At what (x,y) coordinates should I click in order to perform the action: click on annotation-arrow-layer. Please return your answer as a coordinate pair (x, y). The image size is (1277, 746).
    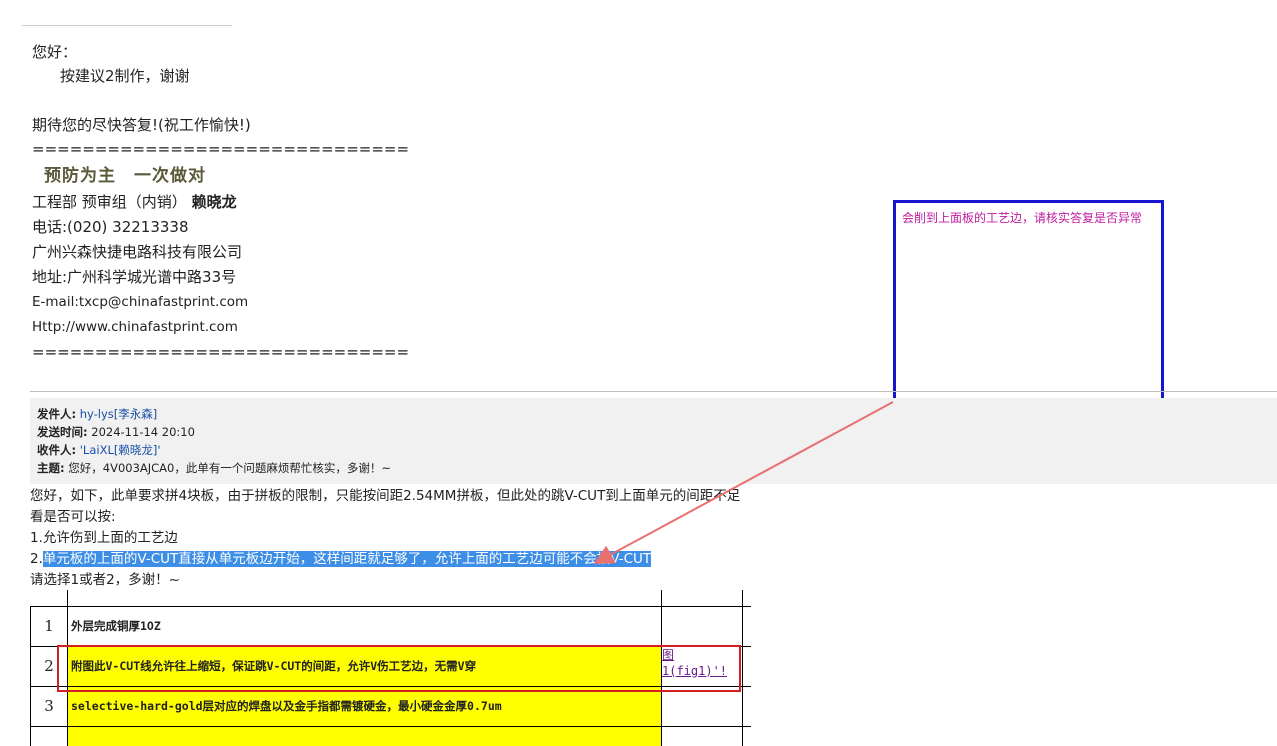
    Looking at the image, I should click on (743, 482).